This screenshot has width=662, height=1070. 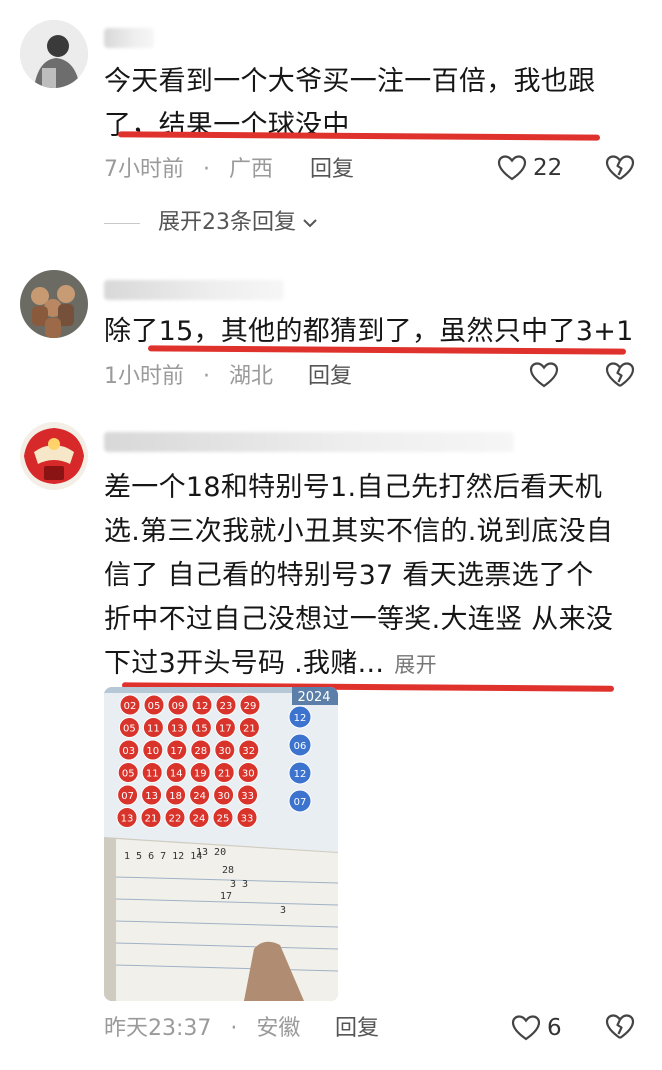 I want to click on expand-comment-link: 展开, so click(x=415, y=665).